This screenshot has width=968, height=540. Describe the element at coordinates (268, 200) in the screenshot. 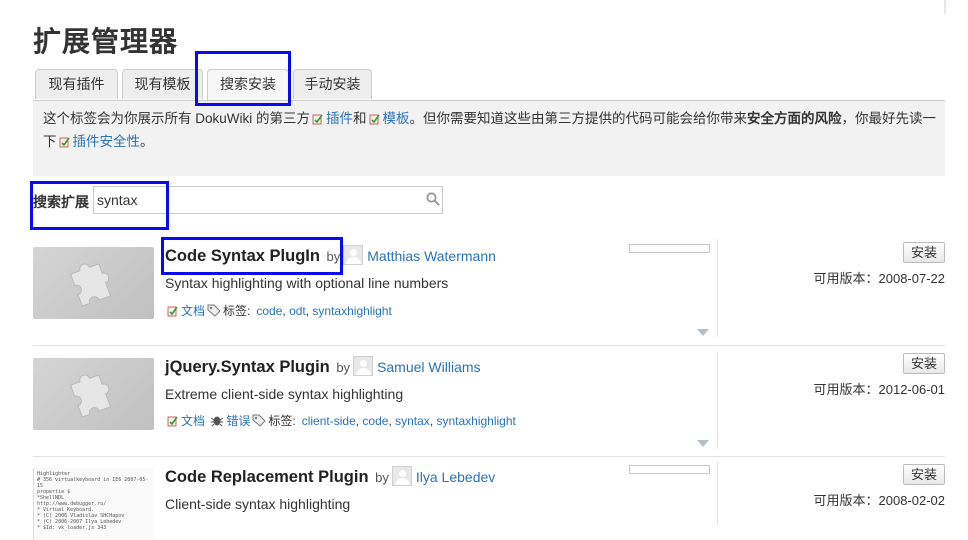

I see `search-input` at that location.